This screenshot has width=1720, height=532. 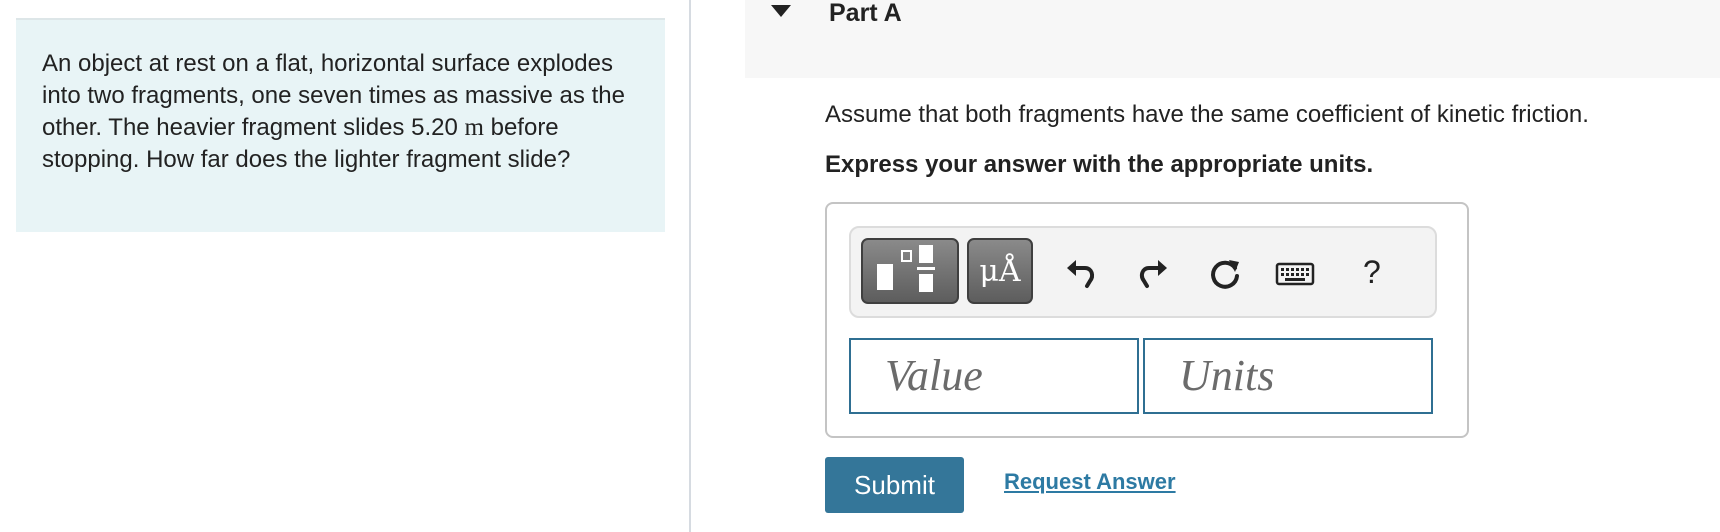 I want to click on part-title: Part A, so click(x=865, y=13).